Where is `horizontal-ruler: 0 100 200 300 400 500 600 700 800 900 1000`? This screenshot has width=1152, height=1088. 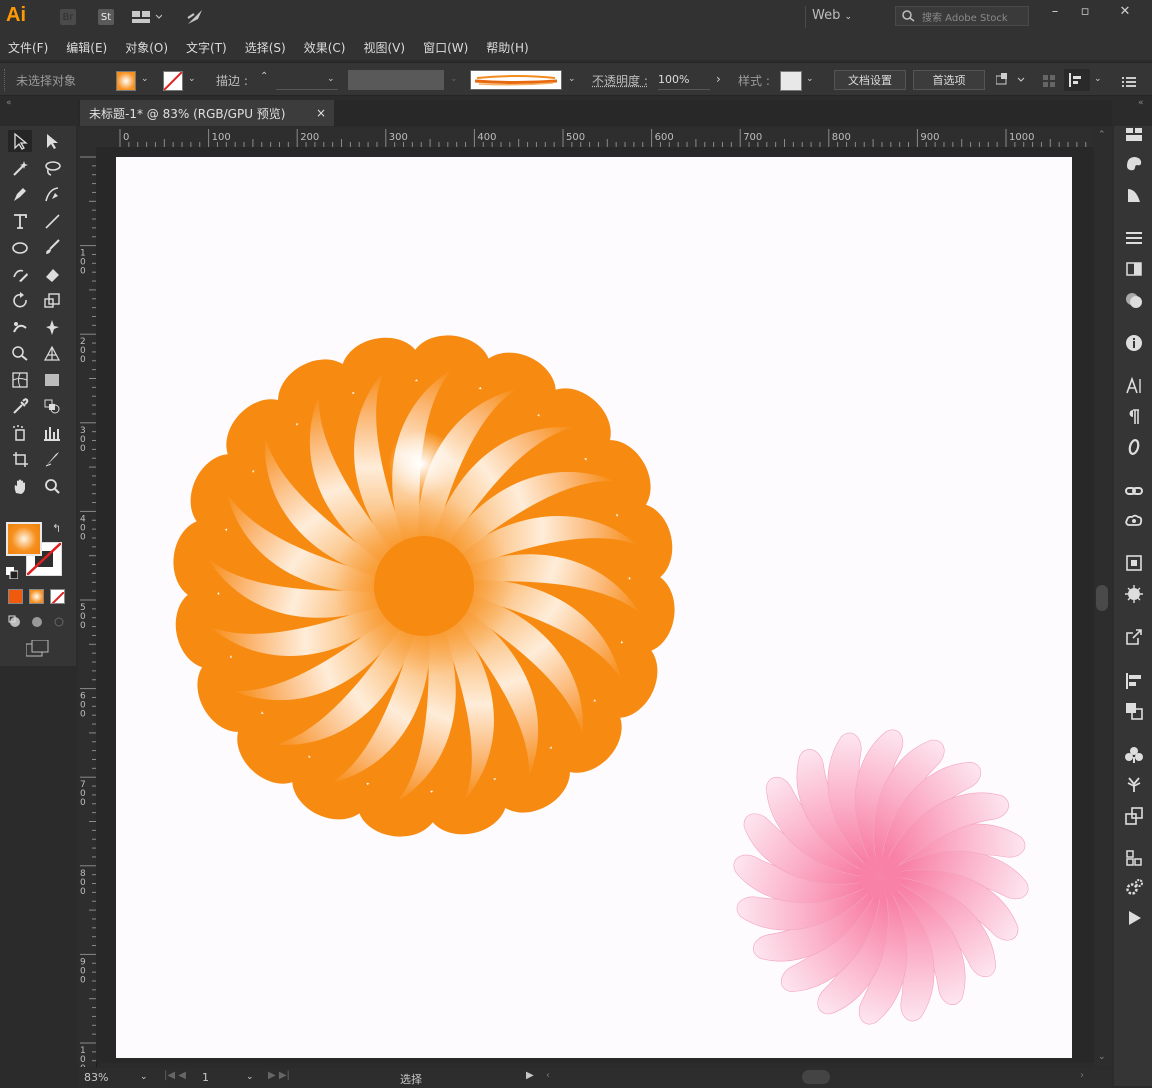 horizontal-ruler: 0 100 200 300 400 500 600 700 800 900 1000 is located at coordinates (604, 137).